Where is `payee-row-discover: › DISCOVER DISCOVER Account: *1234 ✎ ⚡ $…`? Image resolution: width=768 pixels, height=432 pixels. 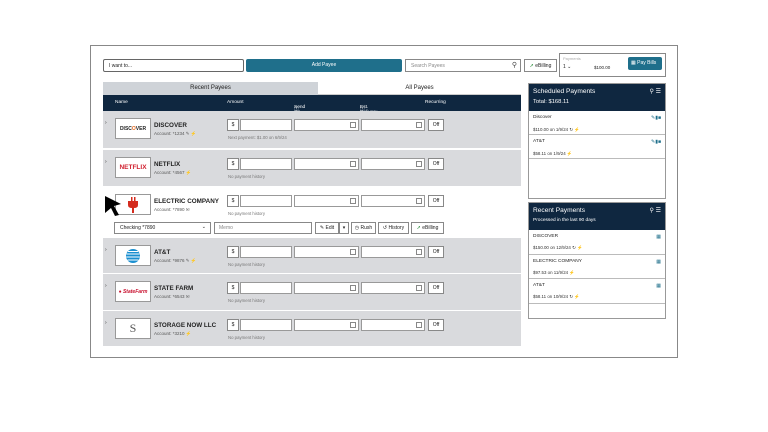
payee-row-discover: › DISCOVER DISCOVER Account: *1234 ✎ ⚡ $… is located at coordinates (312, 129).